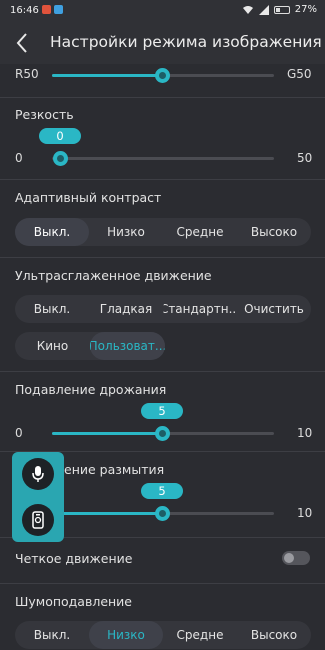 This screenshot has width=325, height=650. What do you see at coordinates (305, 513) in the screenshot?
I see `blur-max-label: 10` at bounding box center [305, 513].